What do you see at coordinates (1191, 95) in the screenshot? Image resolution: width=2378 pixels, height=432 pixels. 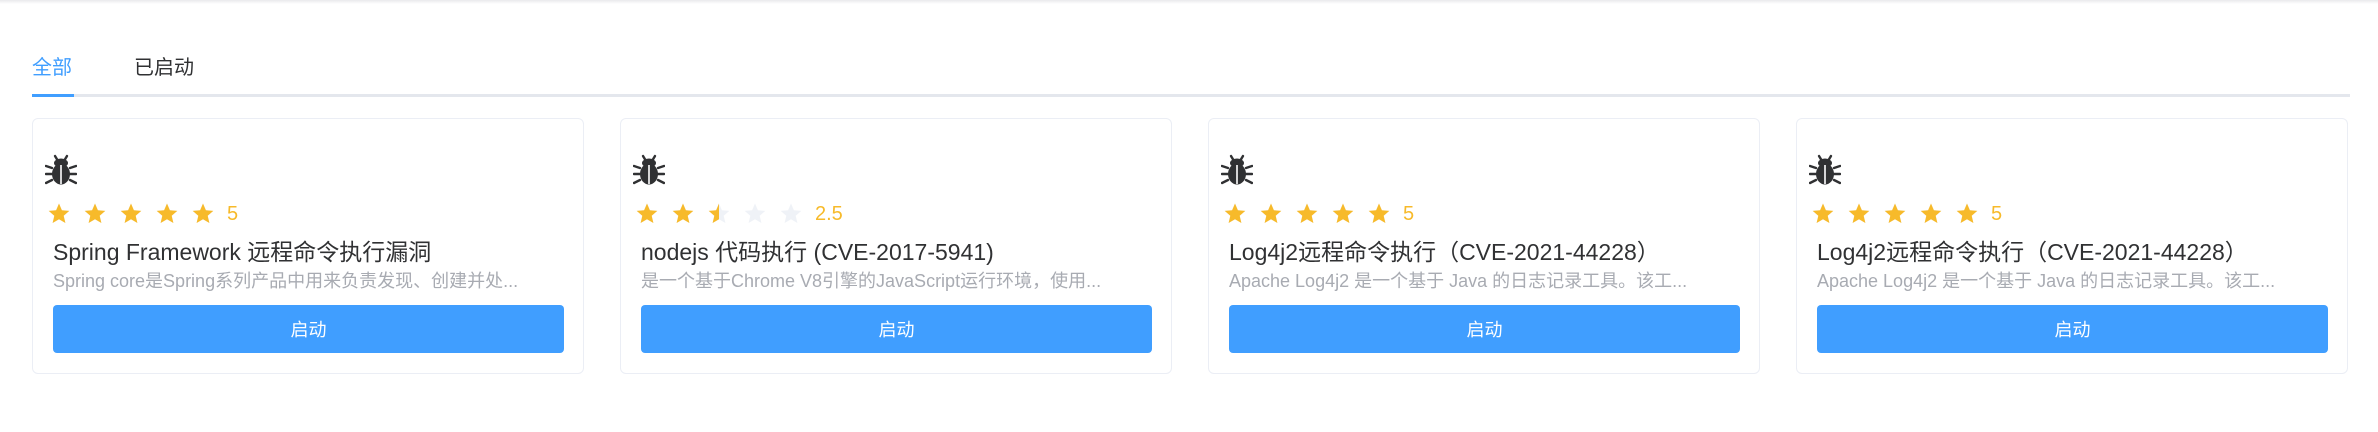 I see `tabs-divider` at bounding box center [1191, 95].